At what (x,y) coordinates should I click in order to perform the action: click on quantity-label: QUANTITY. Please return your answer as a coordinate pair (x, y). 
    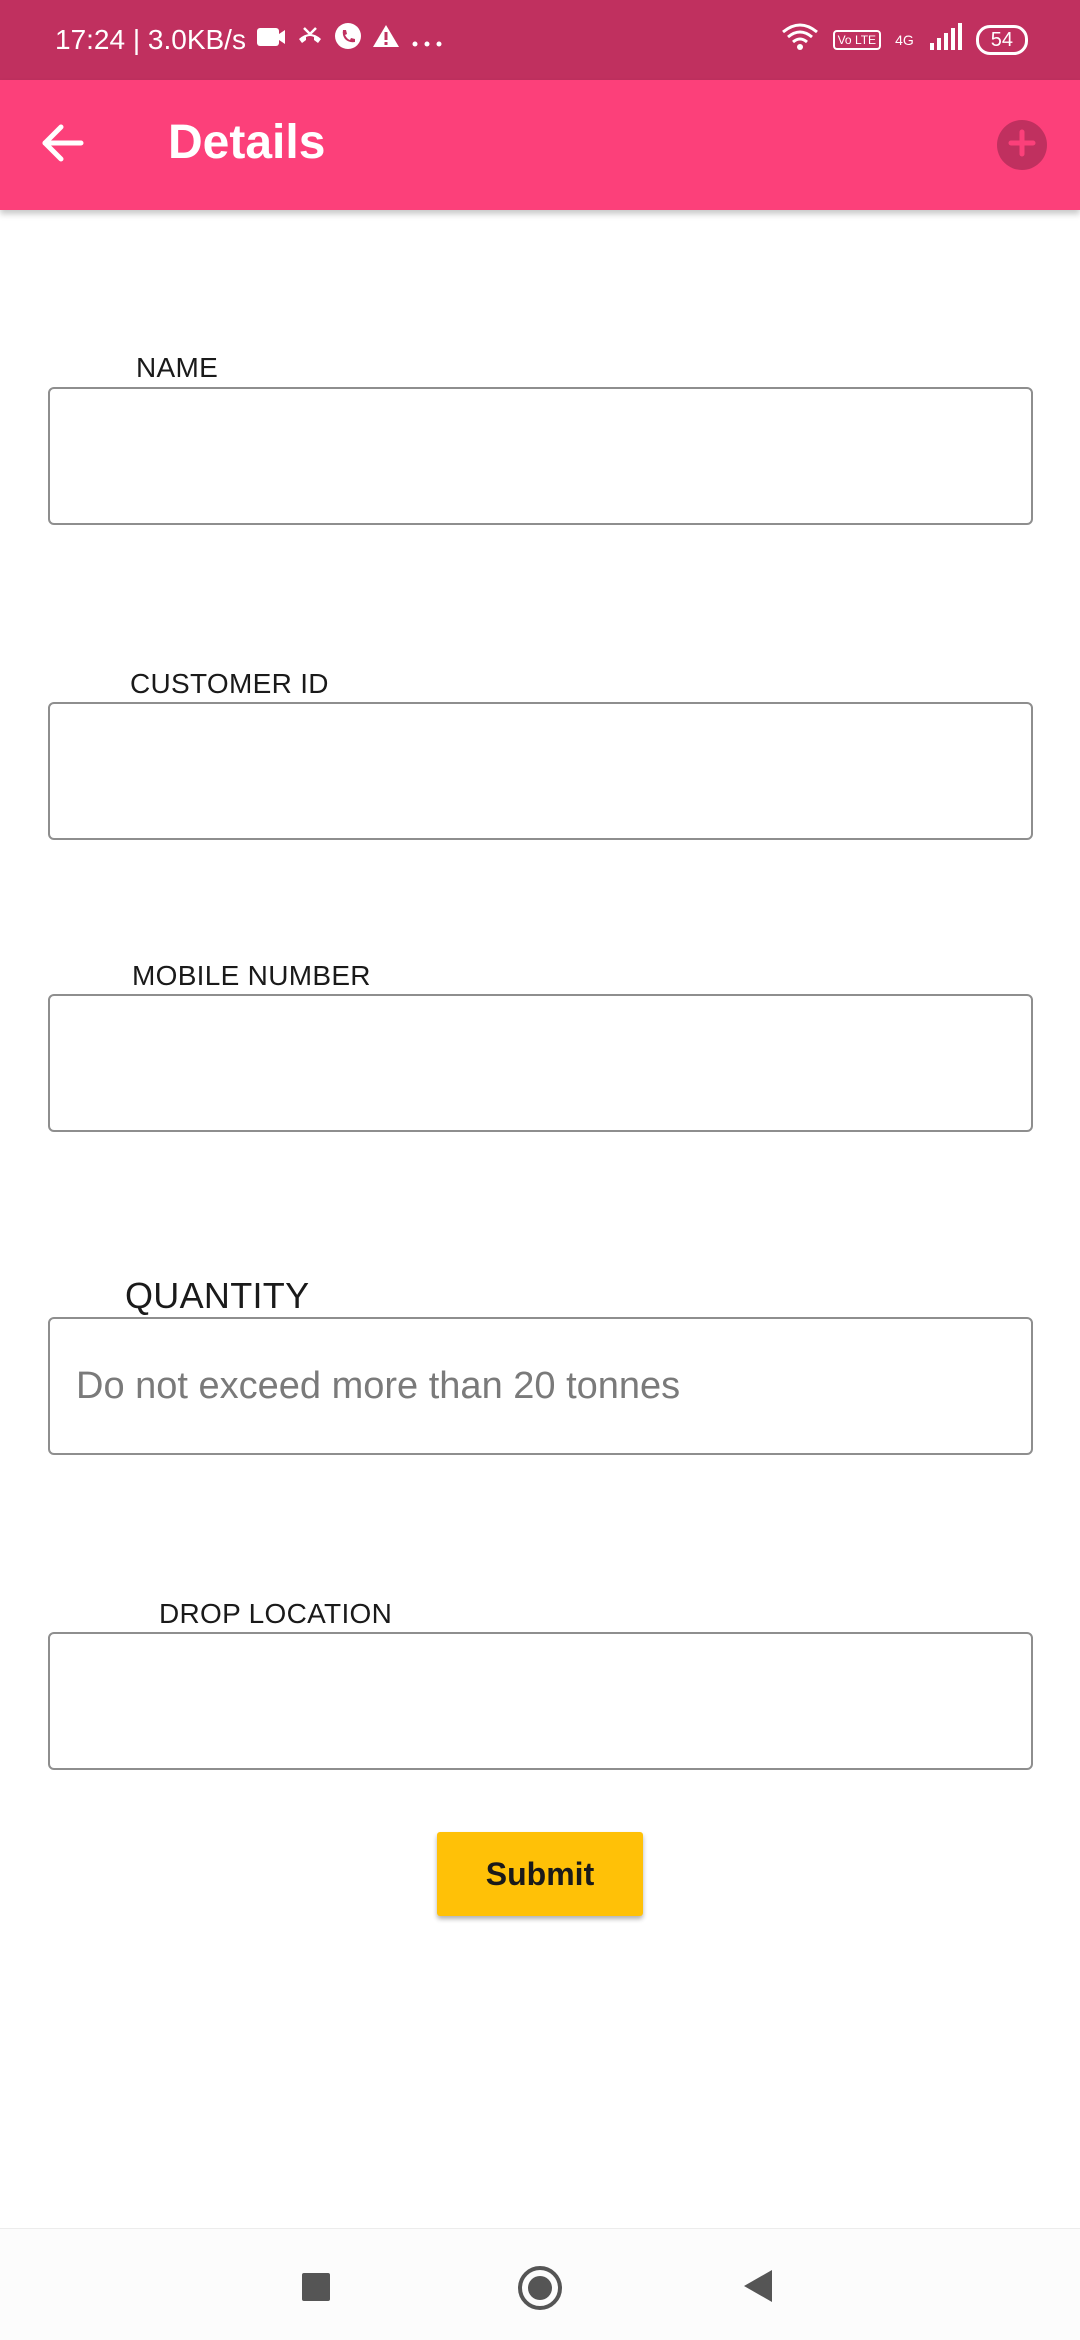
    Looking at the image, I should click on (217, 1295).